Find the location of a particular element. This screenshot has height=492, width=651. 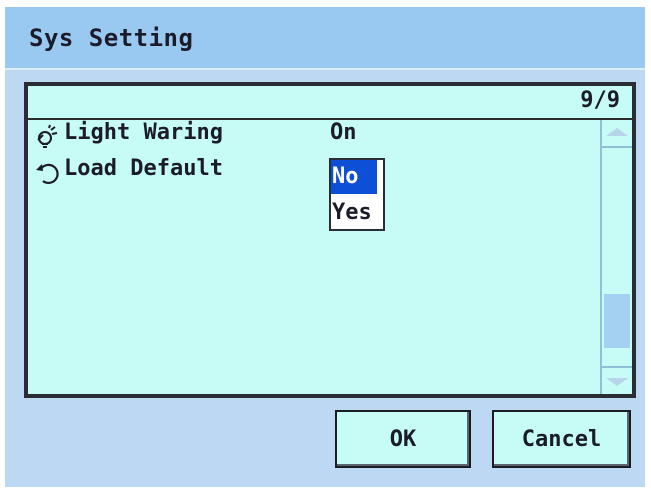

dialog-title: Sys Setting is located at coordinates (111, 38).